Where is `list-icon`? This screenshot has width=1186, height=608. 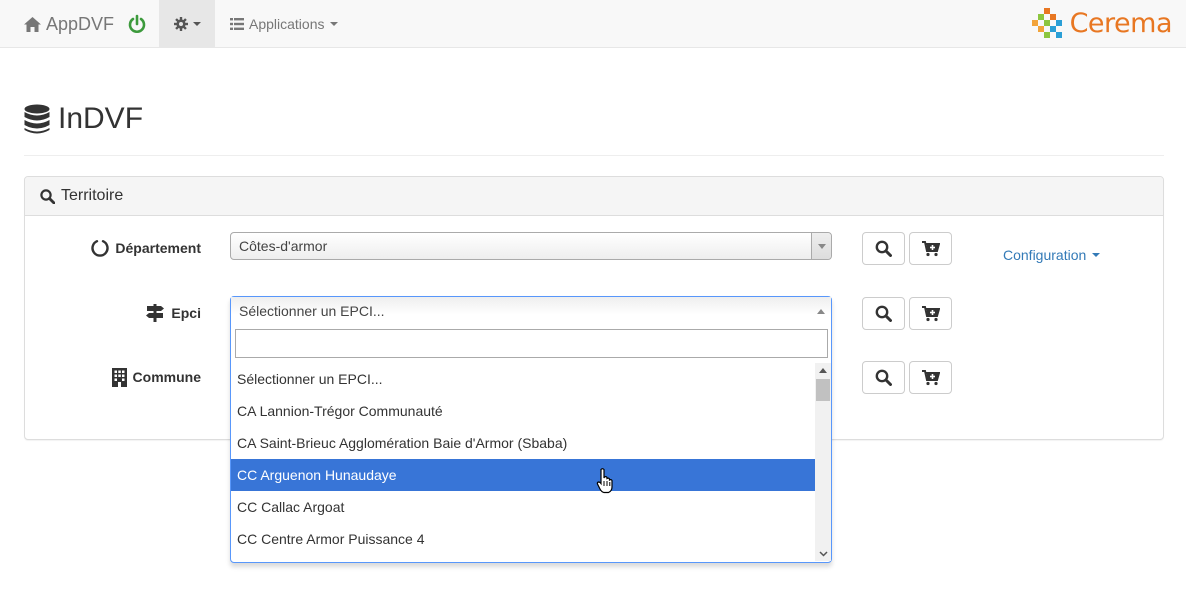 list-icon is located at coordinates (237, 24).